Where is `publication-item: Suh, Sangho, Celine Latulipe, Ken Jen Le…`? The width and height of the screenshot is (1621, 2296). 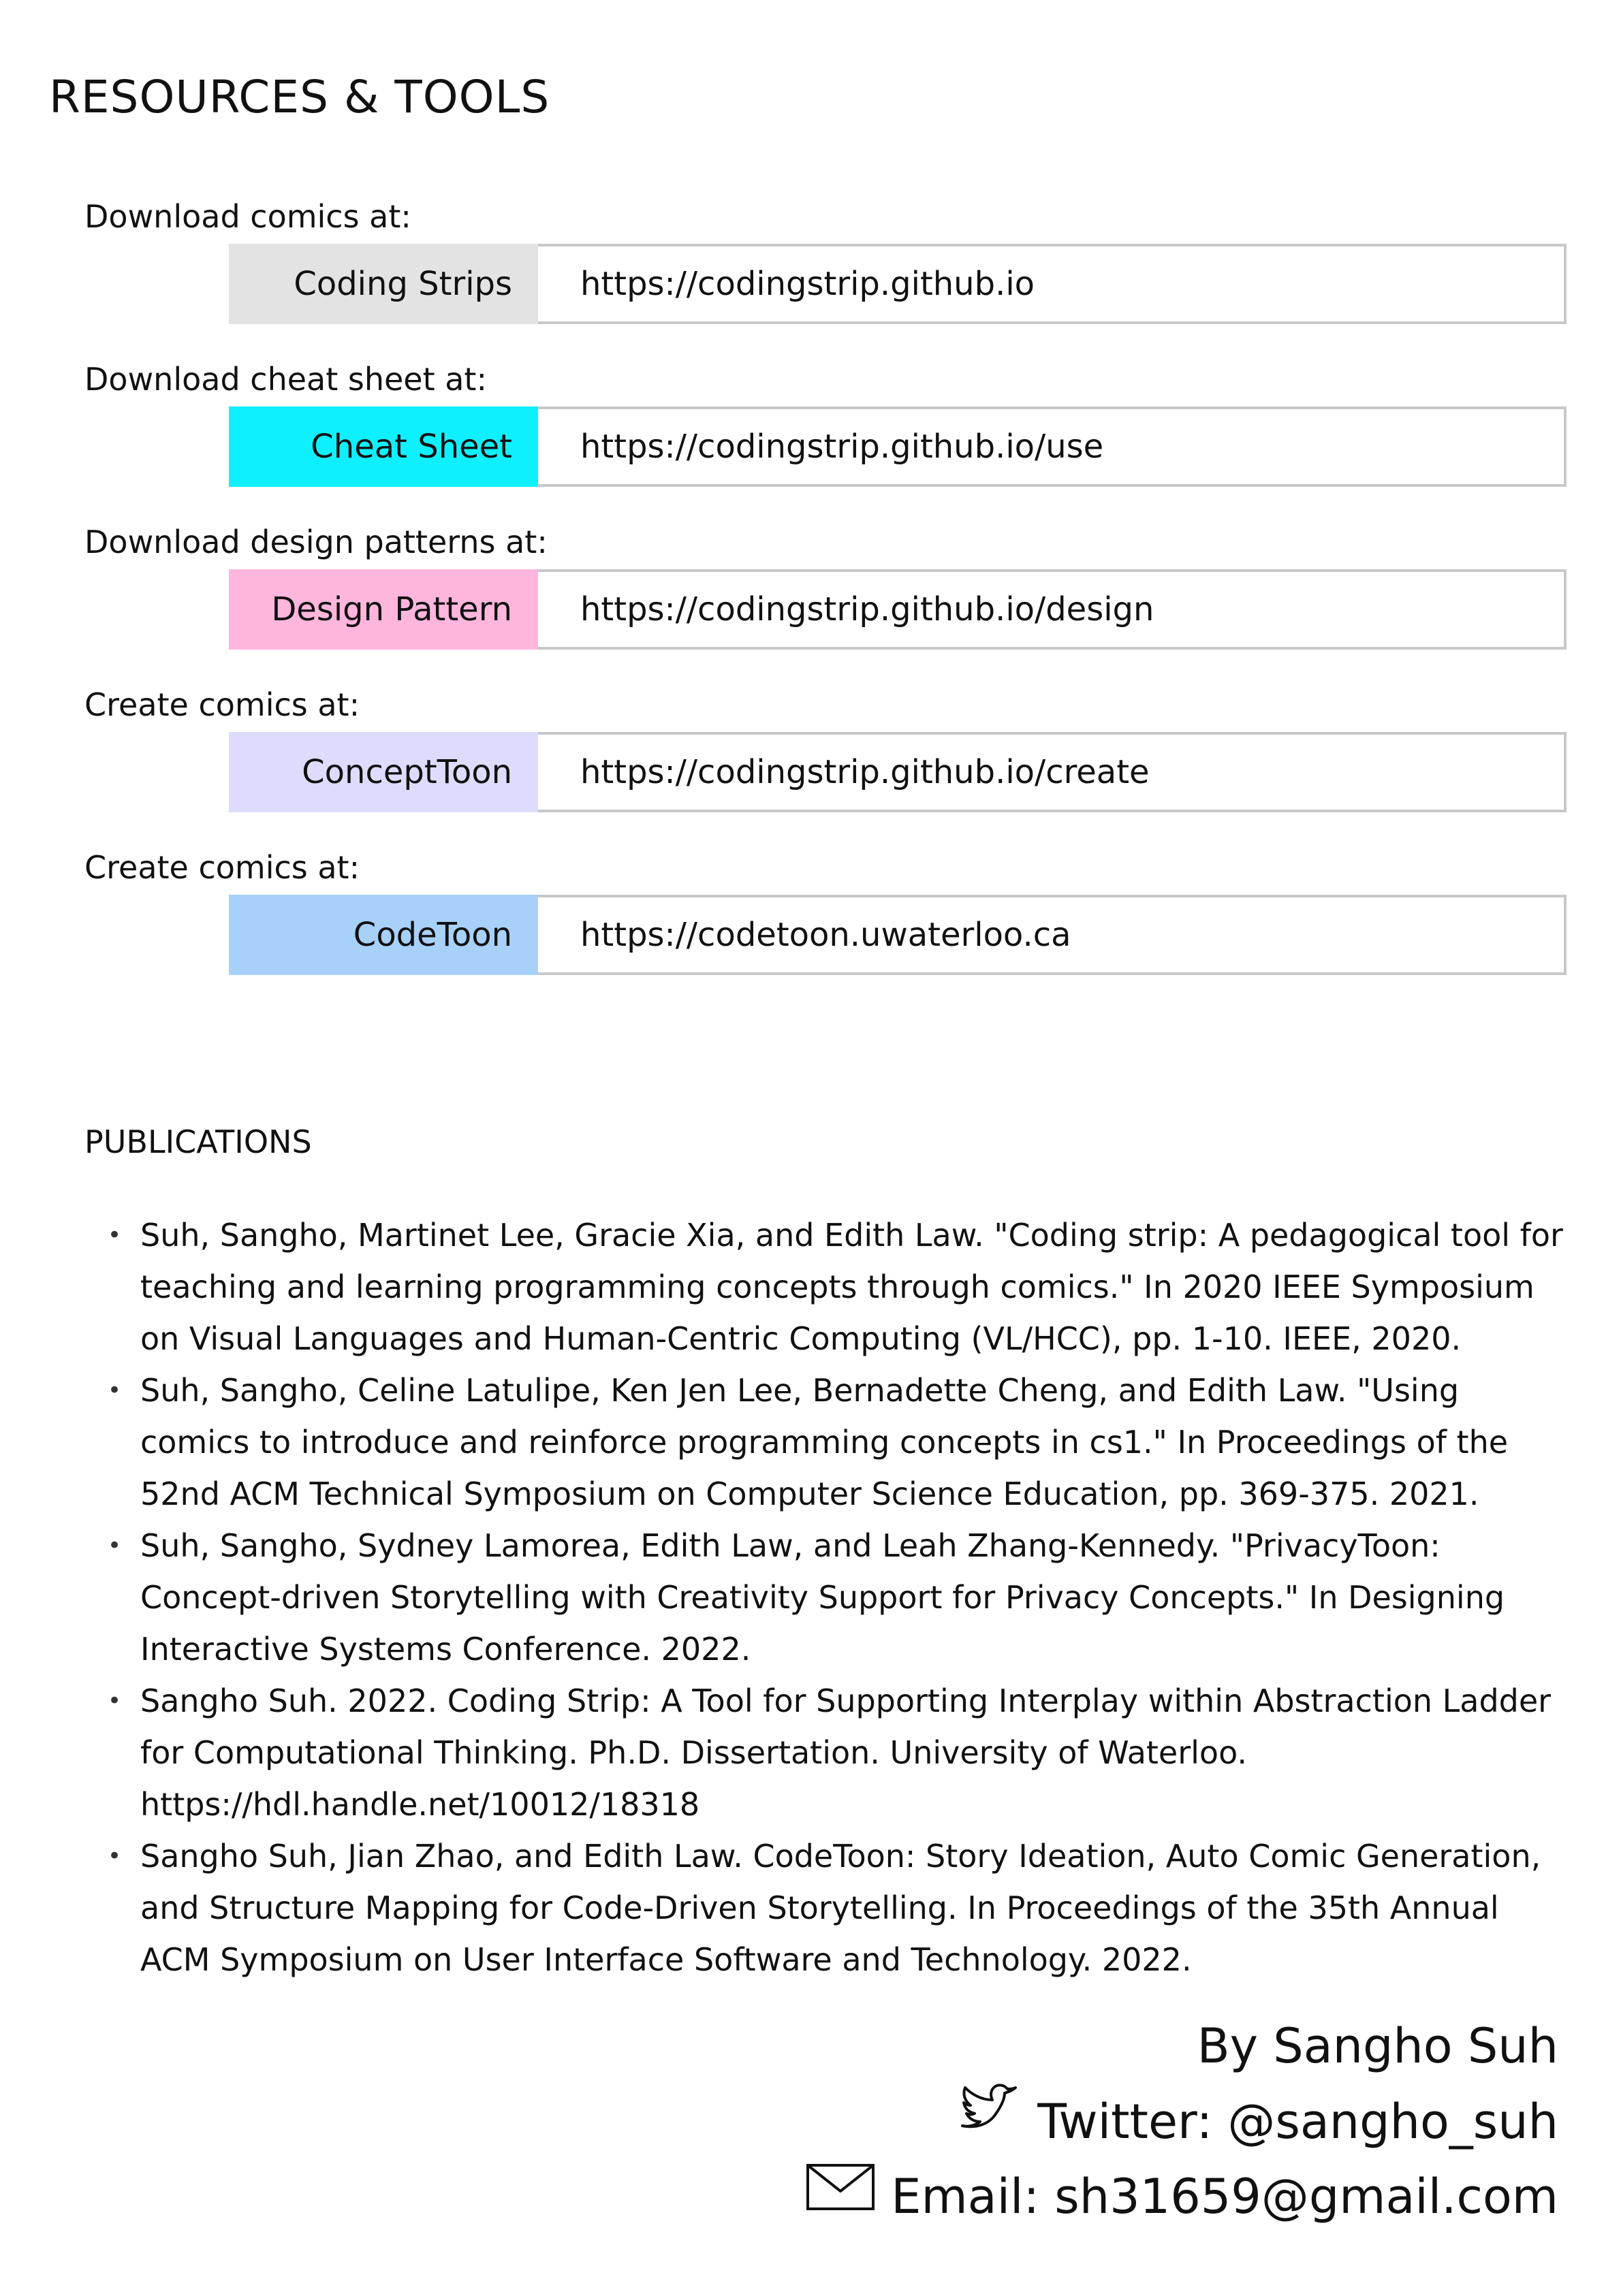 publication-item: Suh, Sangho, Celine Latulipe, Ken Jen Le… is located at coordinates (842, 1443).